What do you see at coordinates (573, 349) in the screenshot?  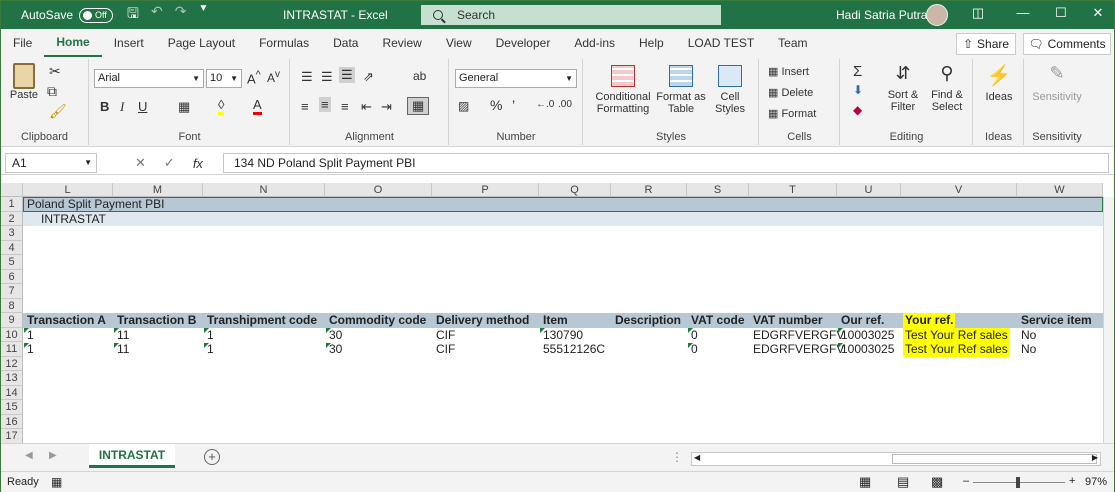 I see `table-cell: 55512126C` at bounding box center [573, 349].